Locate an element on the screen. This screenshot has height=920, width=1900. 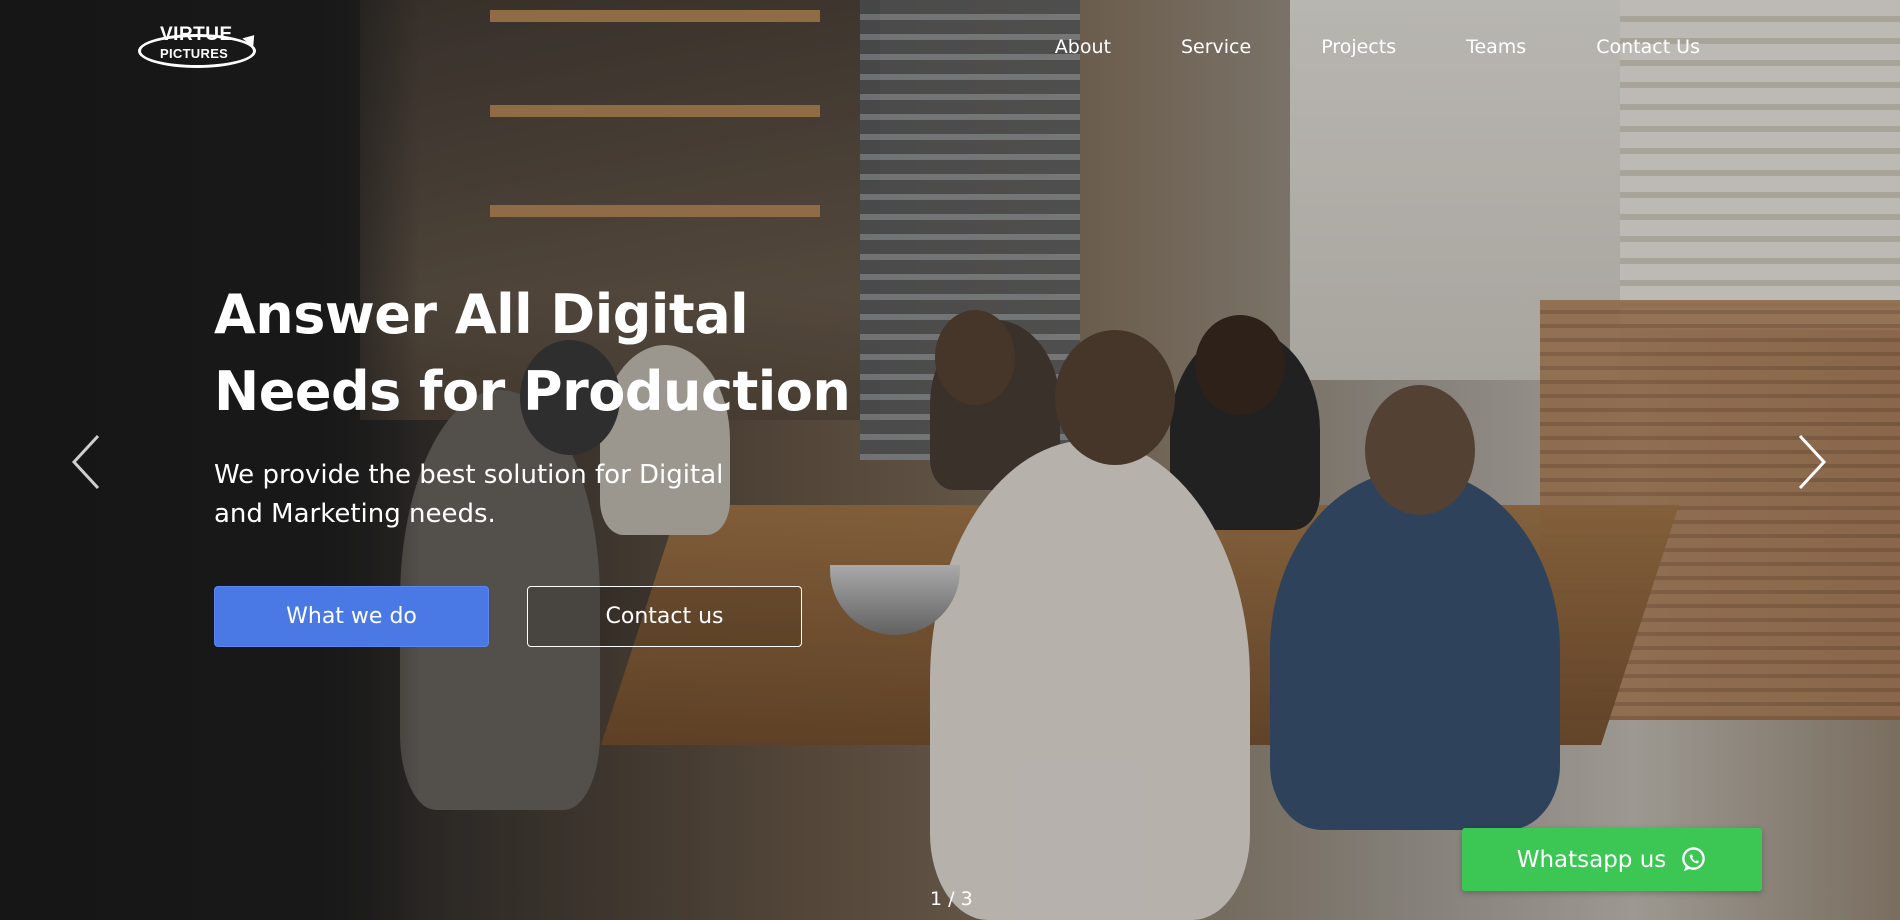
whatsapp-button: Whatsapp us is located at coordinates (1612, 859).